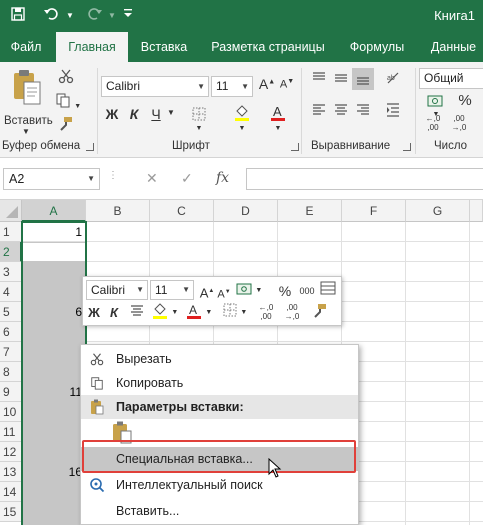 The image size is (483, 525). What do you see at coordinates (26, 47) in the screenshot?
I see `tab-file: Файл` at bounding box center [26, 47].